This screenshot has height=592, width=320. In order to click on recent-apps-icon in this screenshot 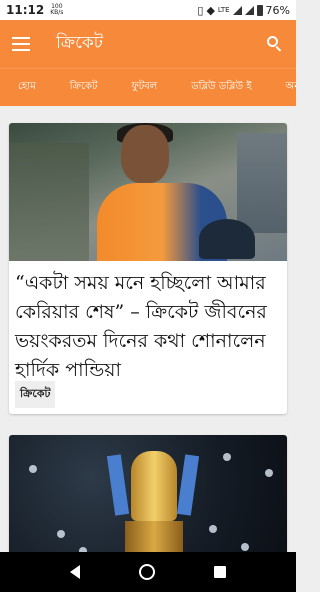, I will do `click(220, 572)`.